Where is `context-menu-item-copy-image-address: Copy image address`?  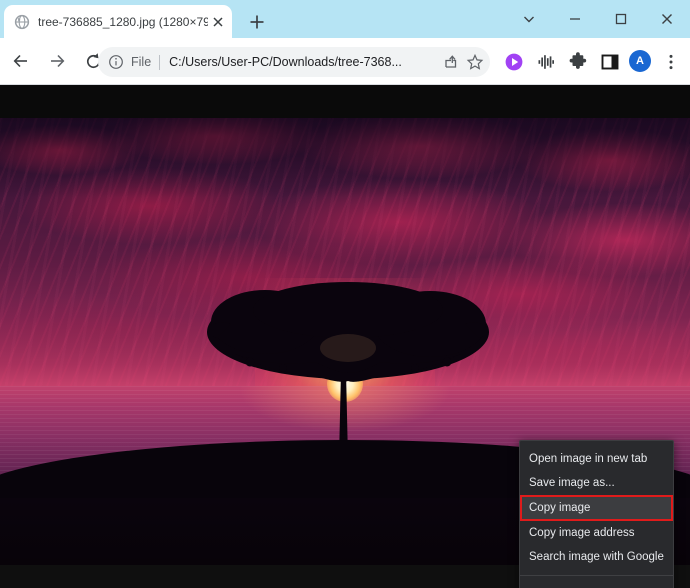 context-menu-item-copy-image-address: Copy image address is located at coordinates (596, 533).